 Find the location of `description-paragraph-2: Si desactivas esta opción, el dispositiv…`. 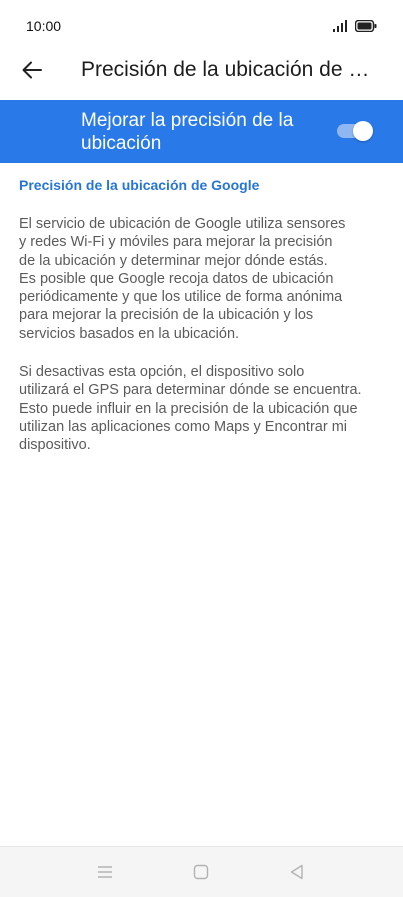

description-paragraph-2: Si desactivas esta opción, el dispositiv… is located at coordinates (190, 409).